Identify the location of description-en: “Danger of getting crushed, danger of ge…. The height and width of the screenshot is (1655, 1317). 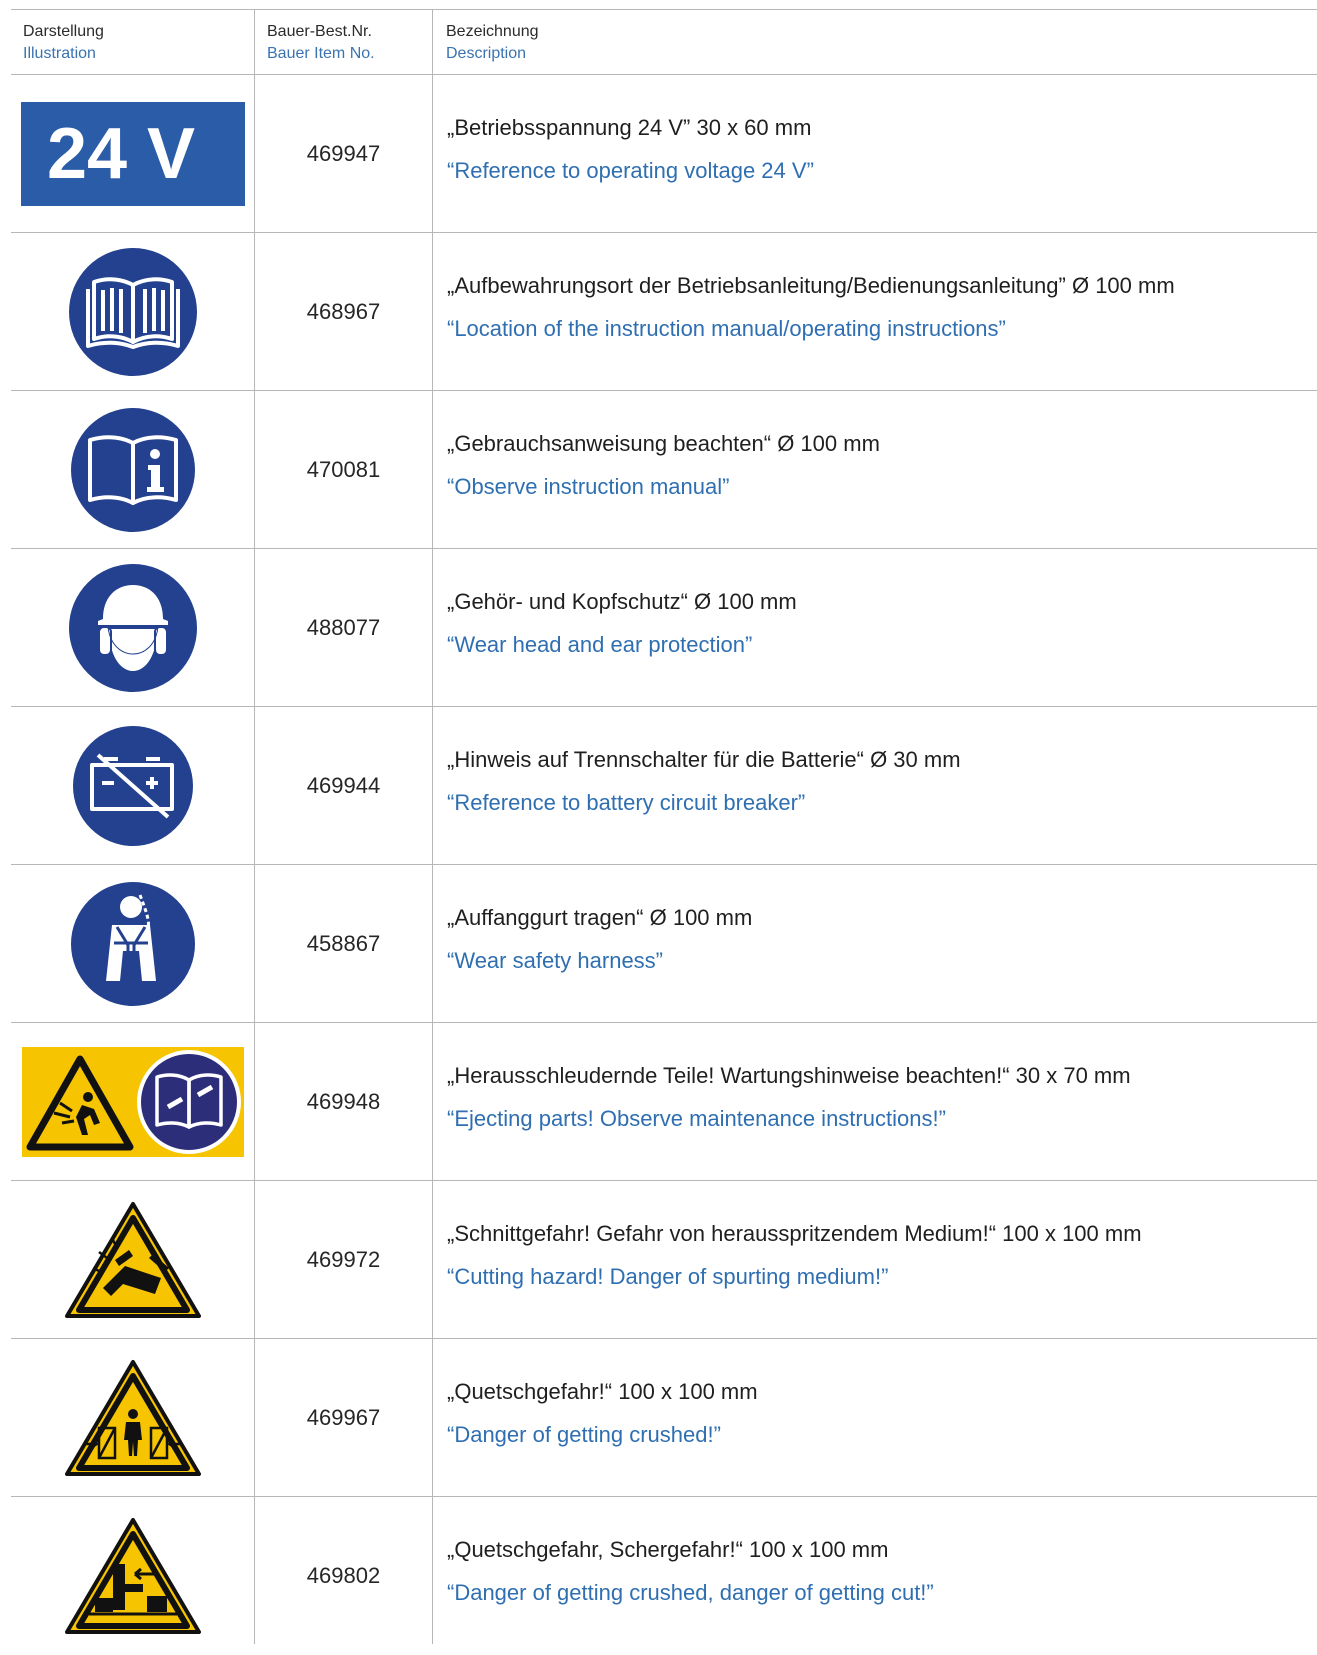
(690, 1592).